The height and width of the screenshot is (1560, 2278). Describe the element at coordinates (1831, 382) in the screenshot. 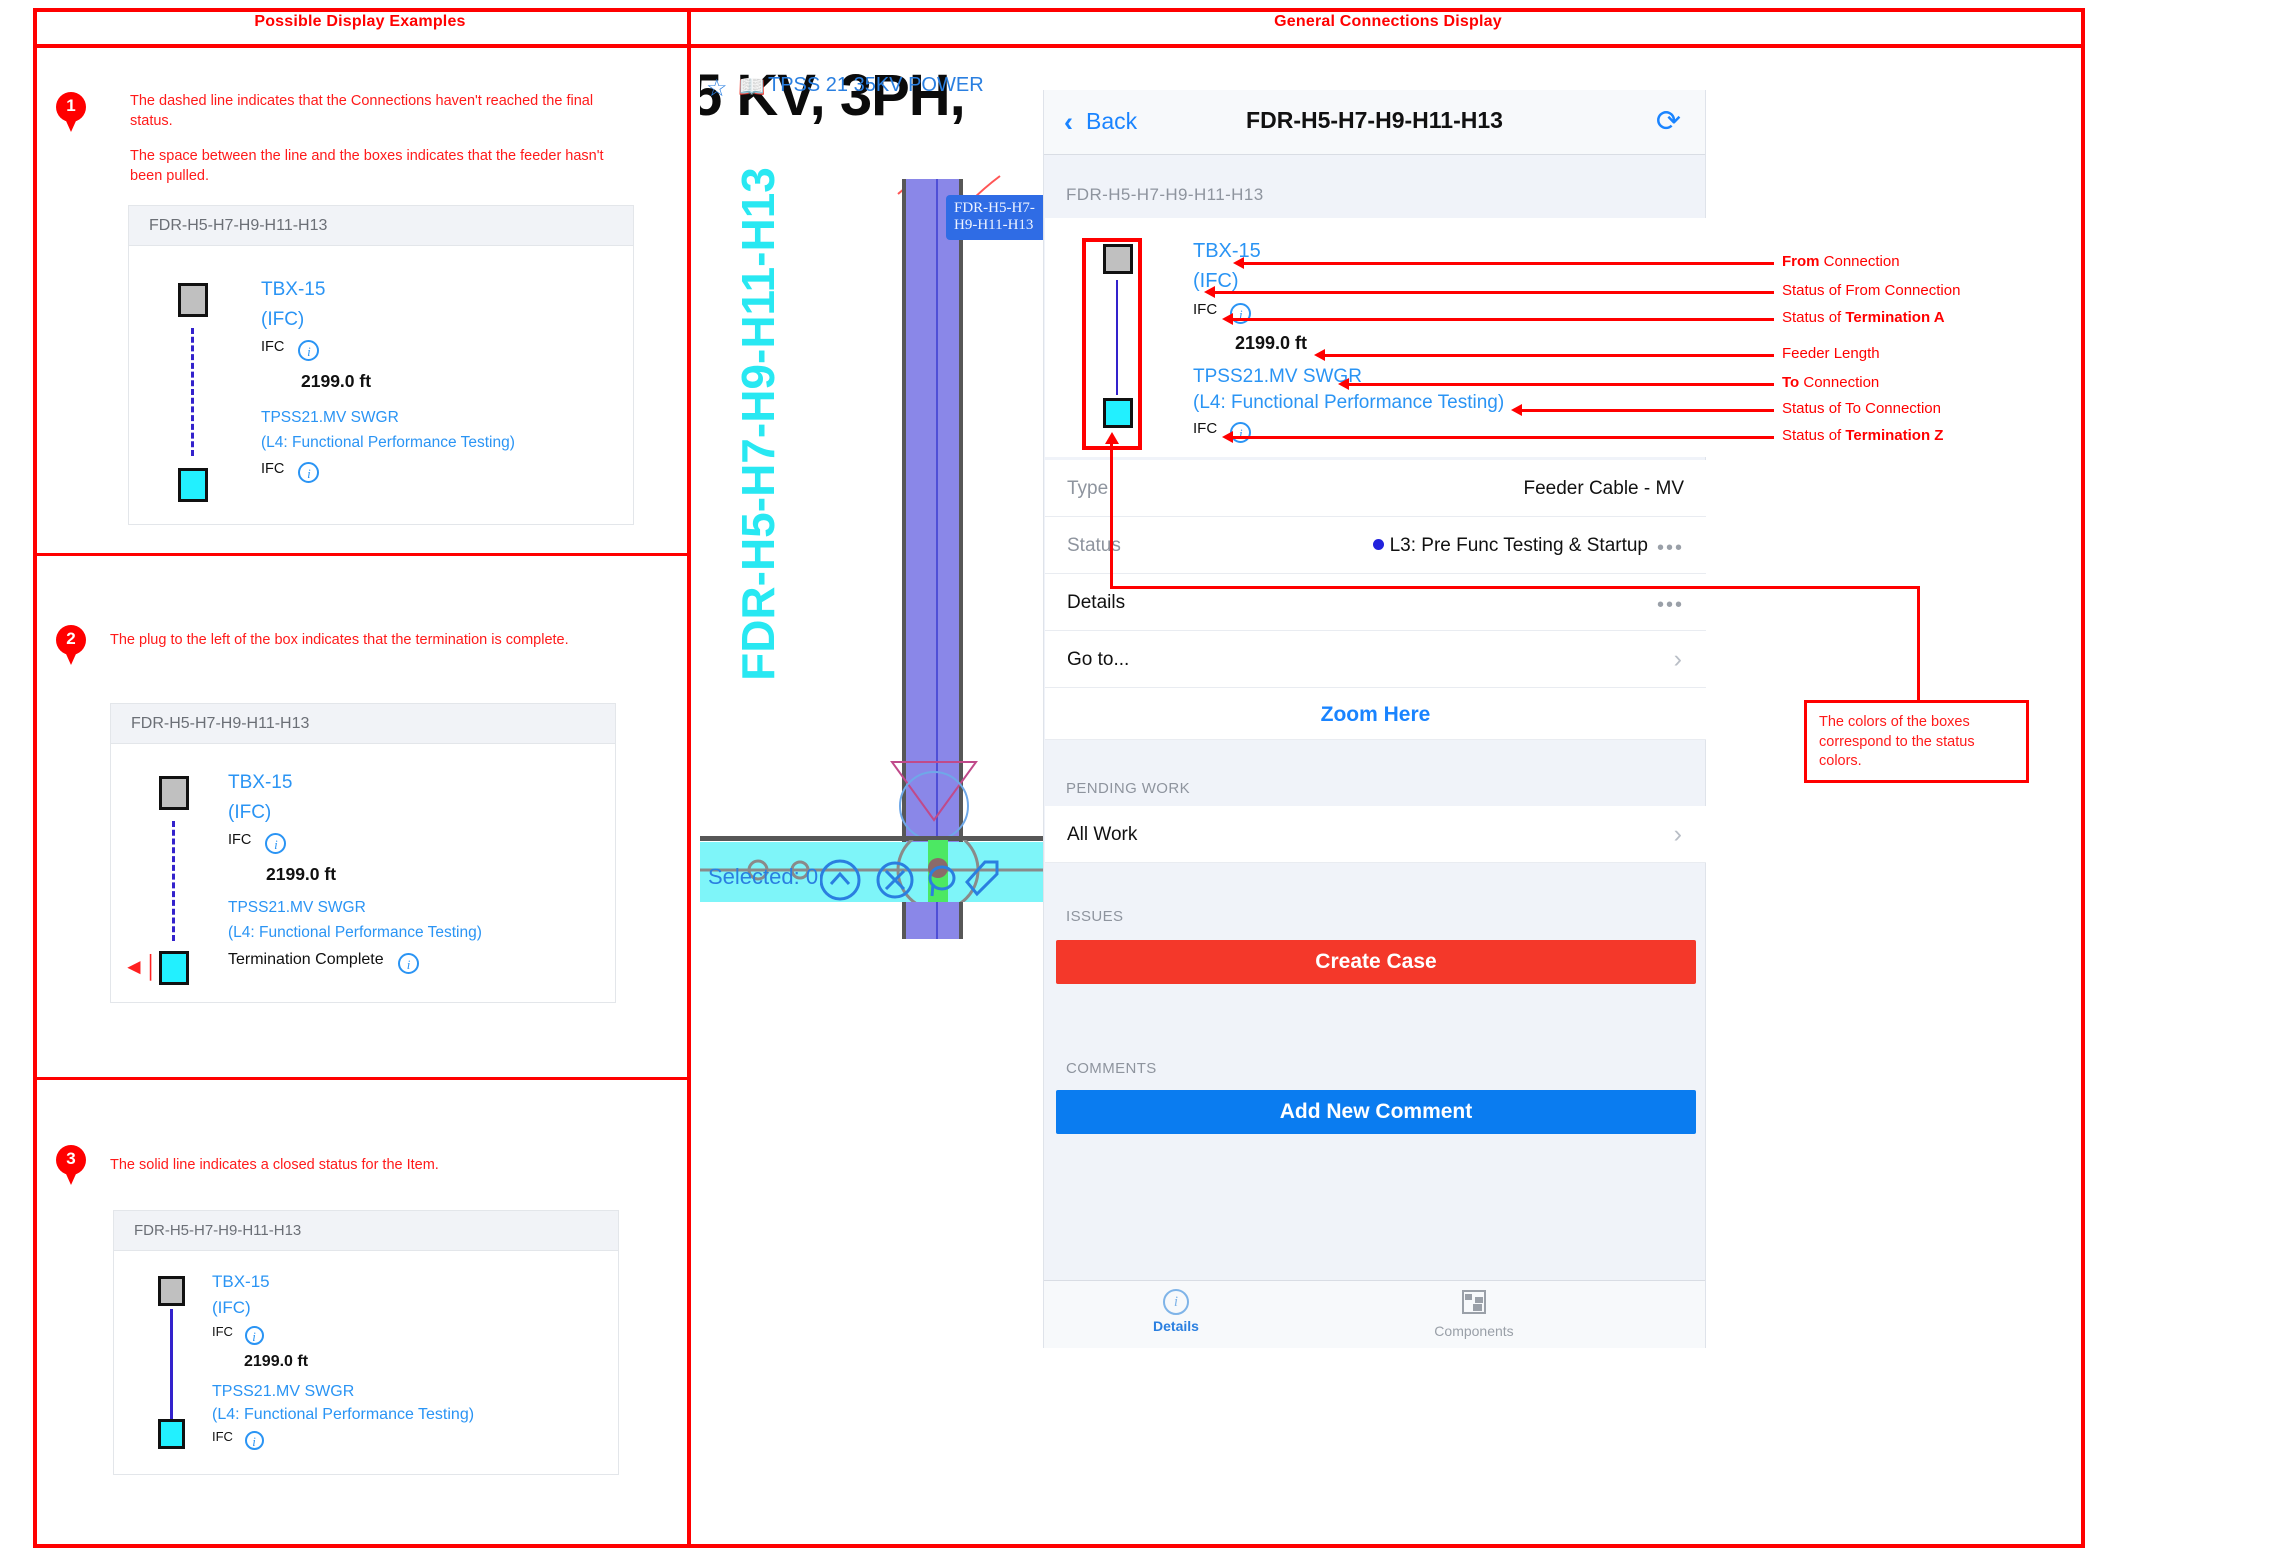

I see `annotation-label-to-connection: To Connection` at that location.